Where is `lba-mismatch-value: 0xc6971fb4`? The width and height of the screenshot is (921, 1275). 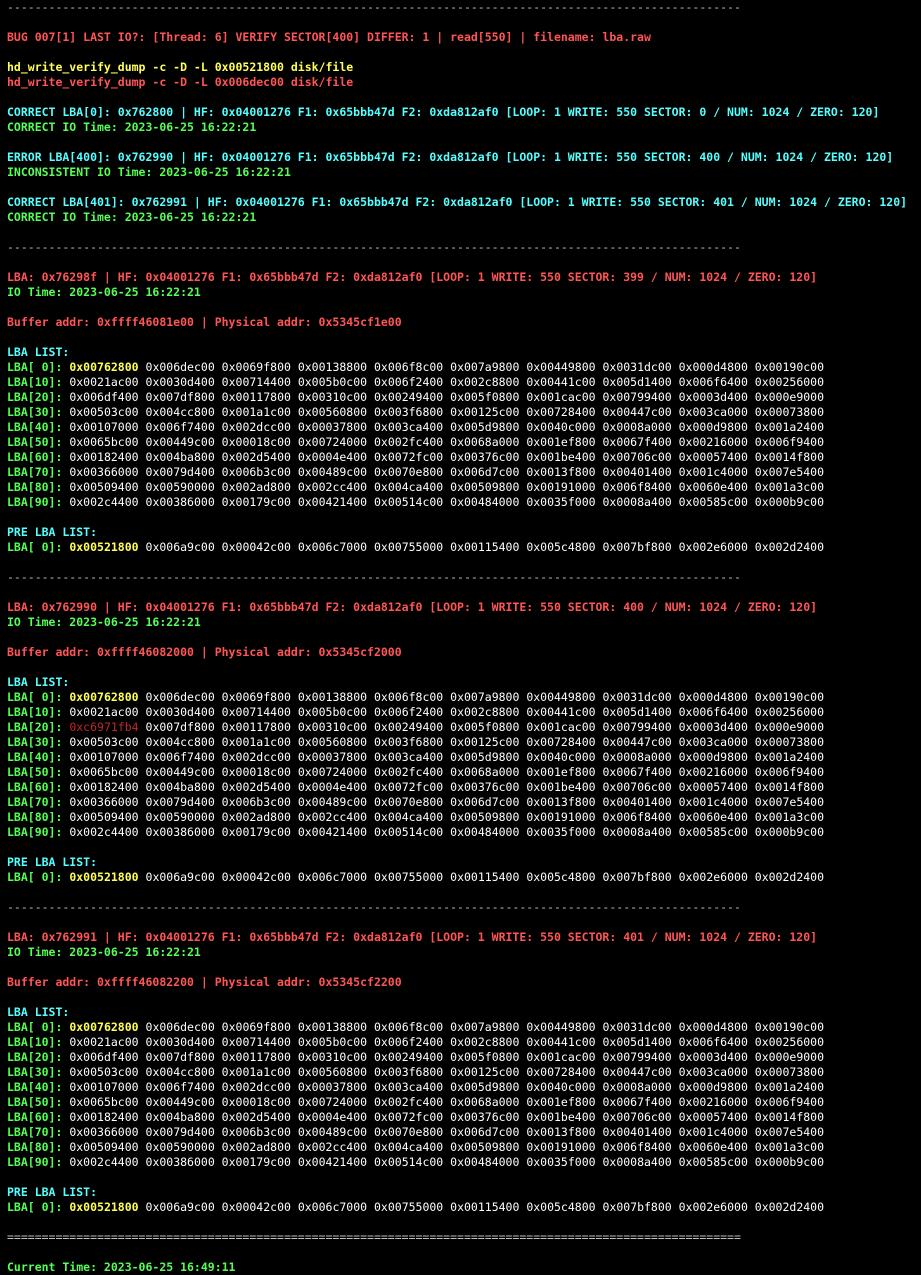
lba-mismatch-value: 0xc6971fb4 is located at coordinates (104, 727).